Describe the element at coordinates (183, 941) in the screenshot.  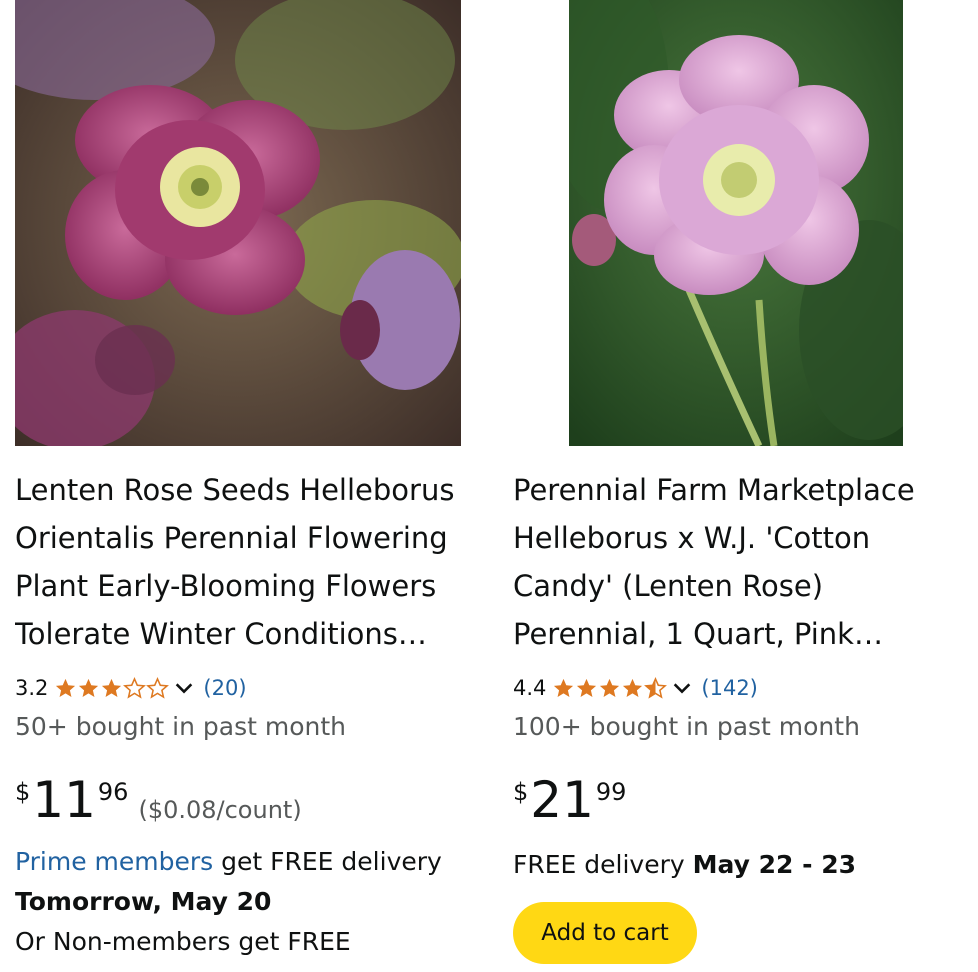
I see `delivery-extra: Or Non-members get FREE` at that location.